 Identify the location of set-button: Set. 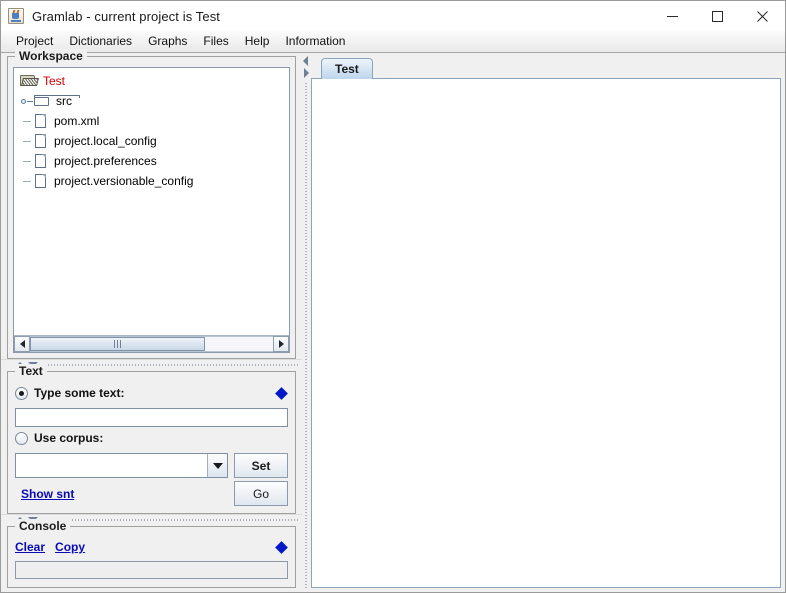
(261, 465).